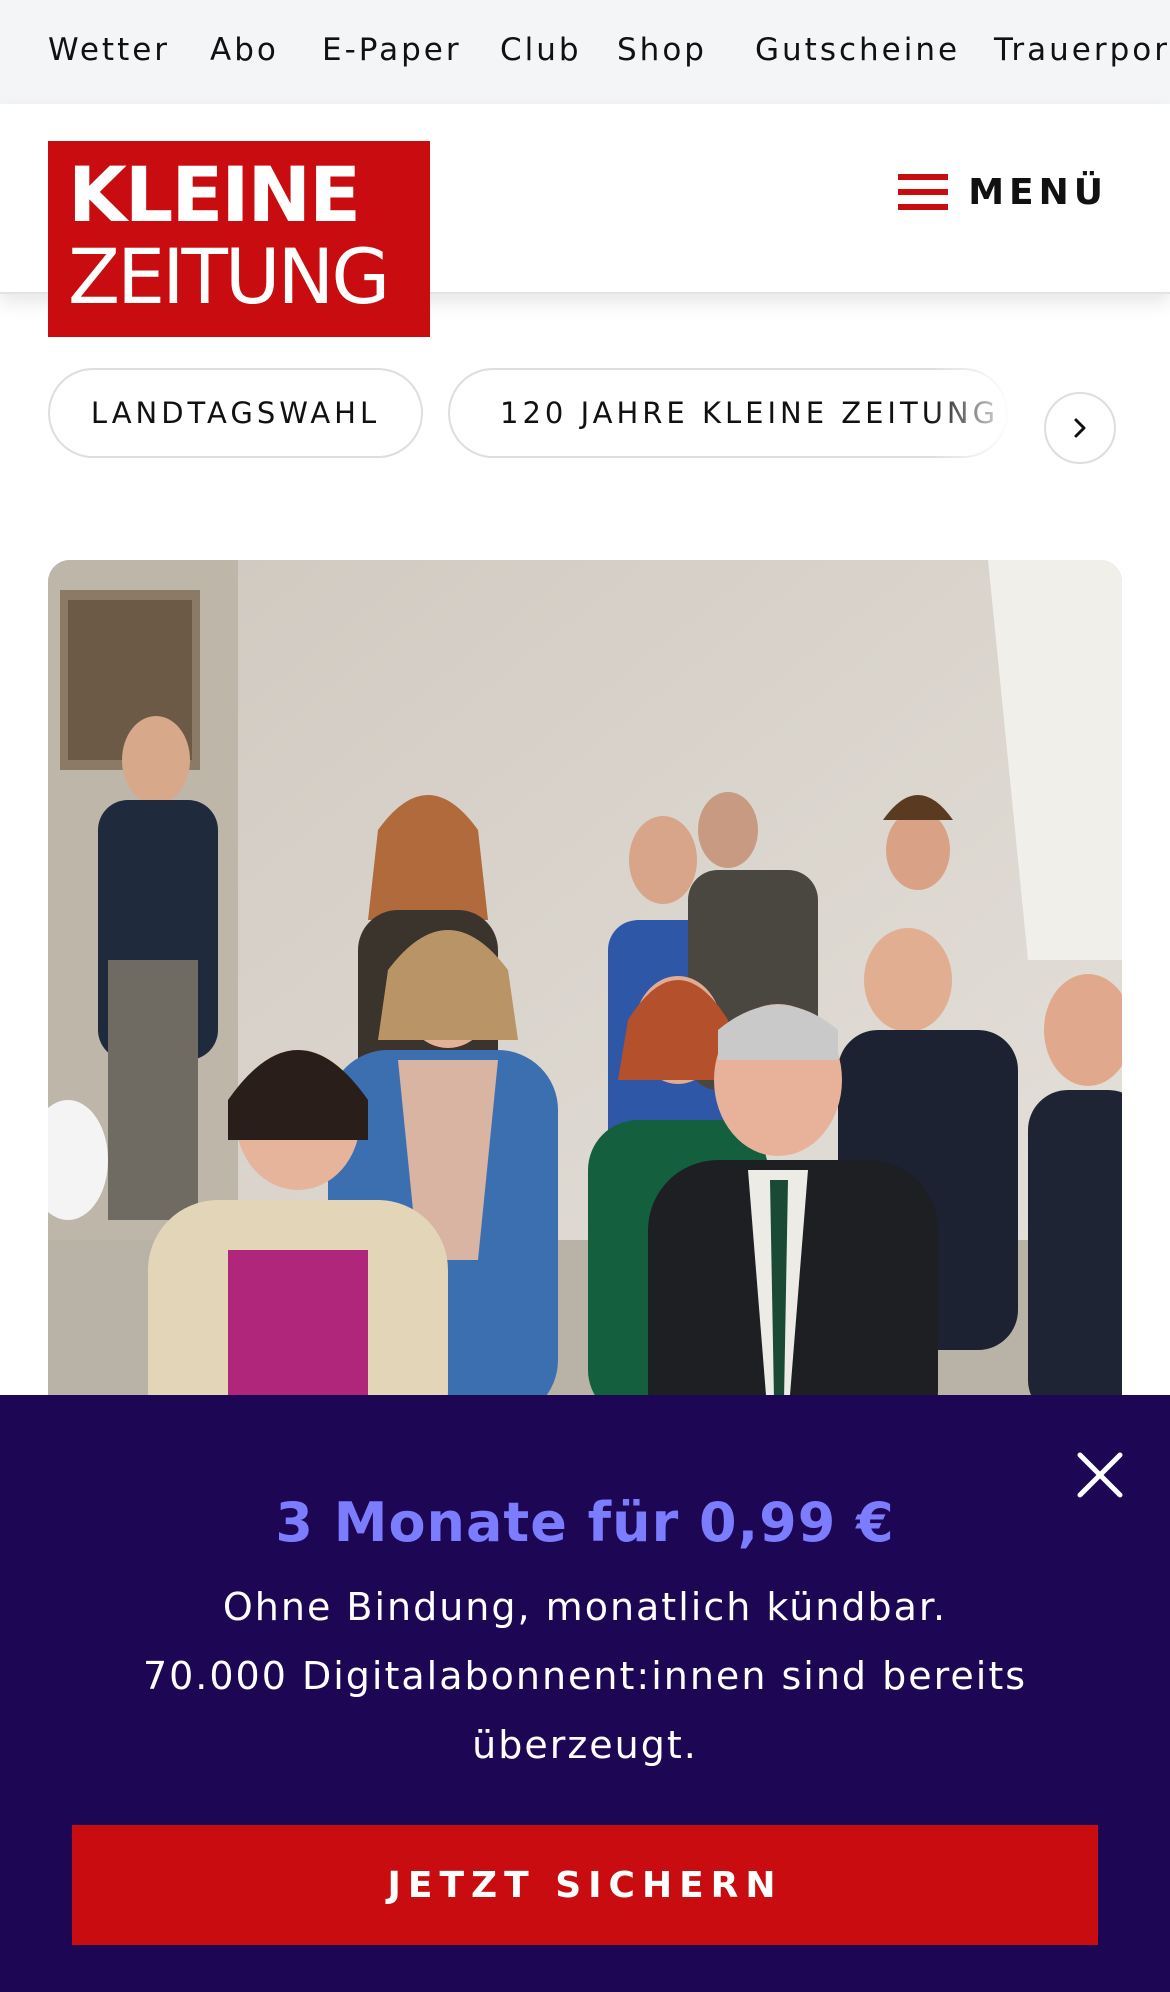  Describe the element at coordinates (1082, 50) in the screenshot. I see `nav-link-trauerportal: Trauerportal` at that location.